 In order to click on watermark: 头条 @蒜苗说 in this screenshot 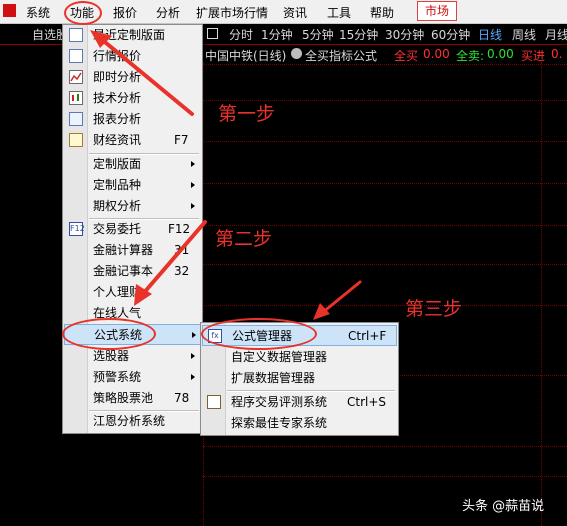, I will do `click(503, 506)`.